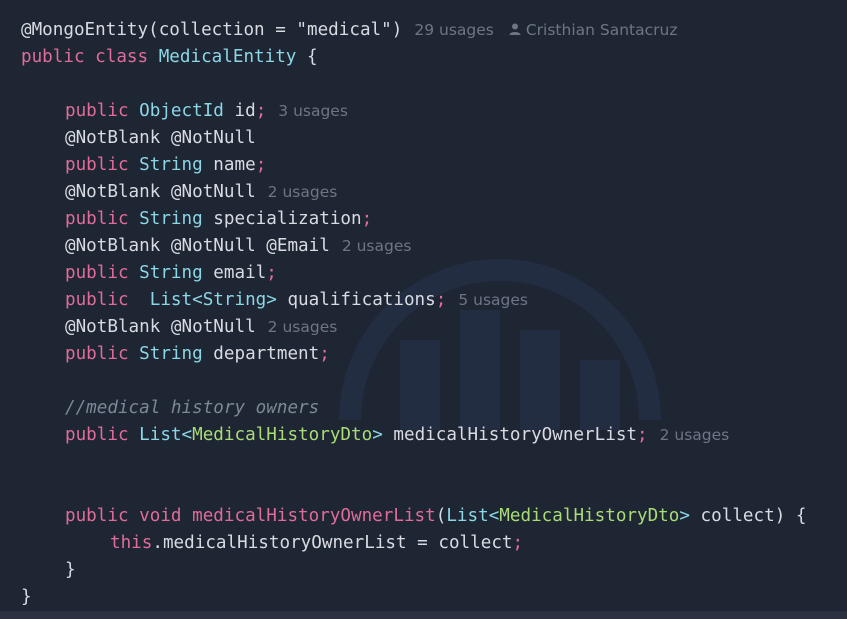 This screenshot has width=847, height=619. I want to click on author-hint: Cristhian Santacruz, so click(602, 30).